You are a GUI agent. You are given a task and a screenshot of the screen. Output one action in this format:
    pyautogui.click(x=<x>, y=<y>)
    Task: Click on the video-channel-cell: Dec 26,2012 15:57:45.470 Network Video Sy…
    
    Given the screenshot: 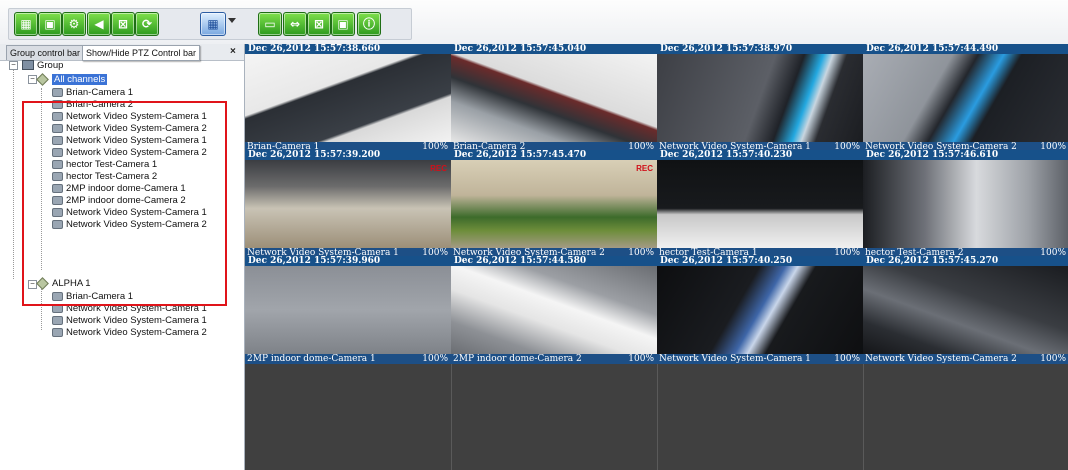 What is the action you would take?
    pyautogui.click(x=554, y=204)
    